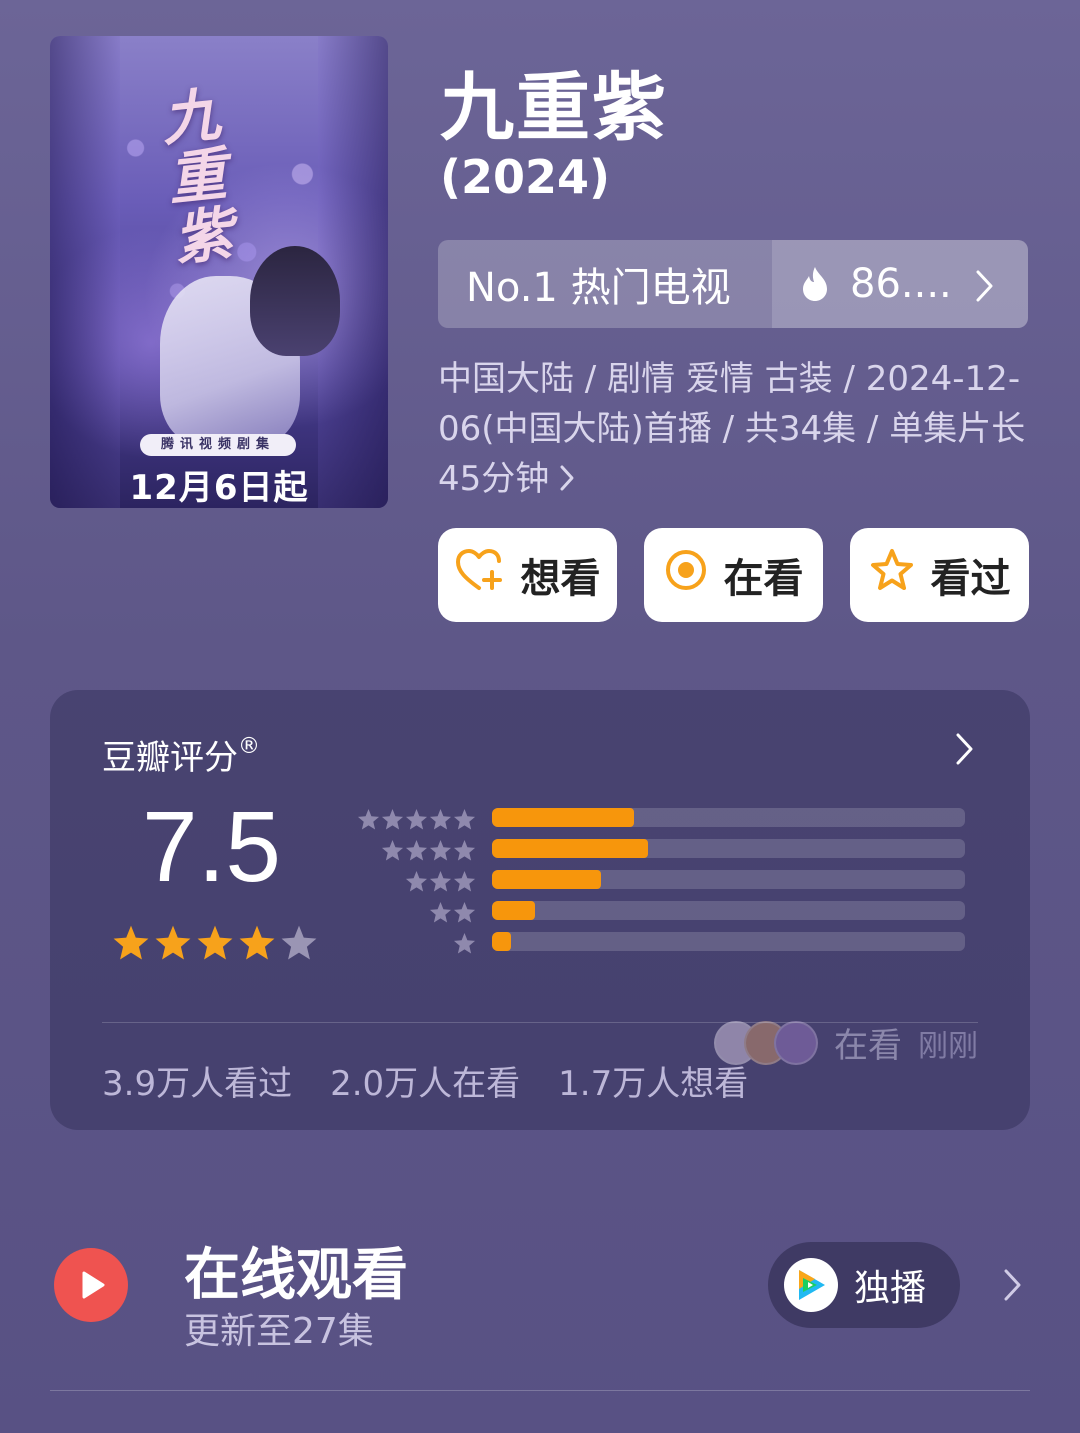 This screenshot has width=1080, height=1433. I want to click on watching-circle-icon, so click(686, 575).